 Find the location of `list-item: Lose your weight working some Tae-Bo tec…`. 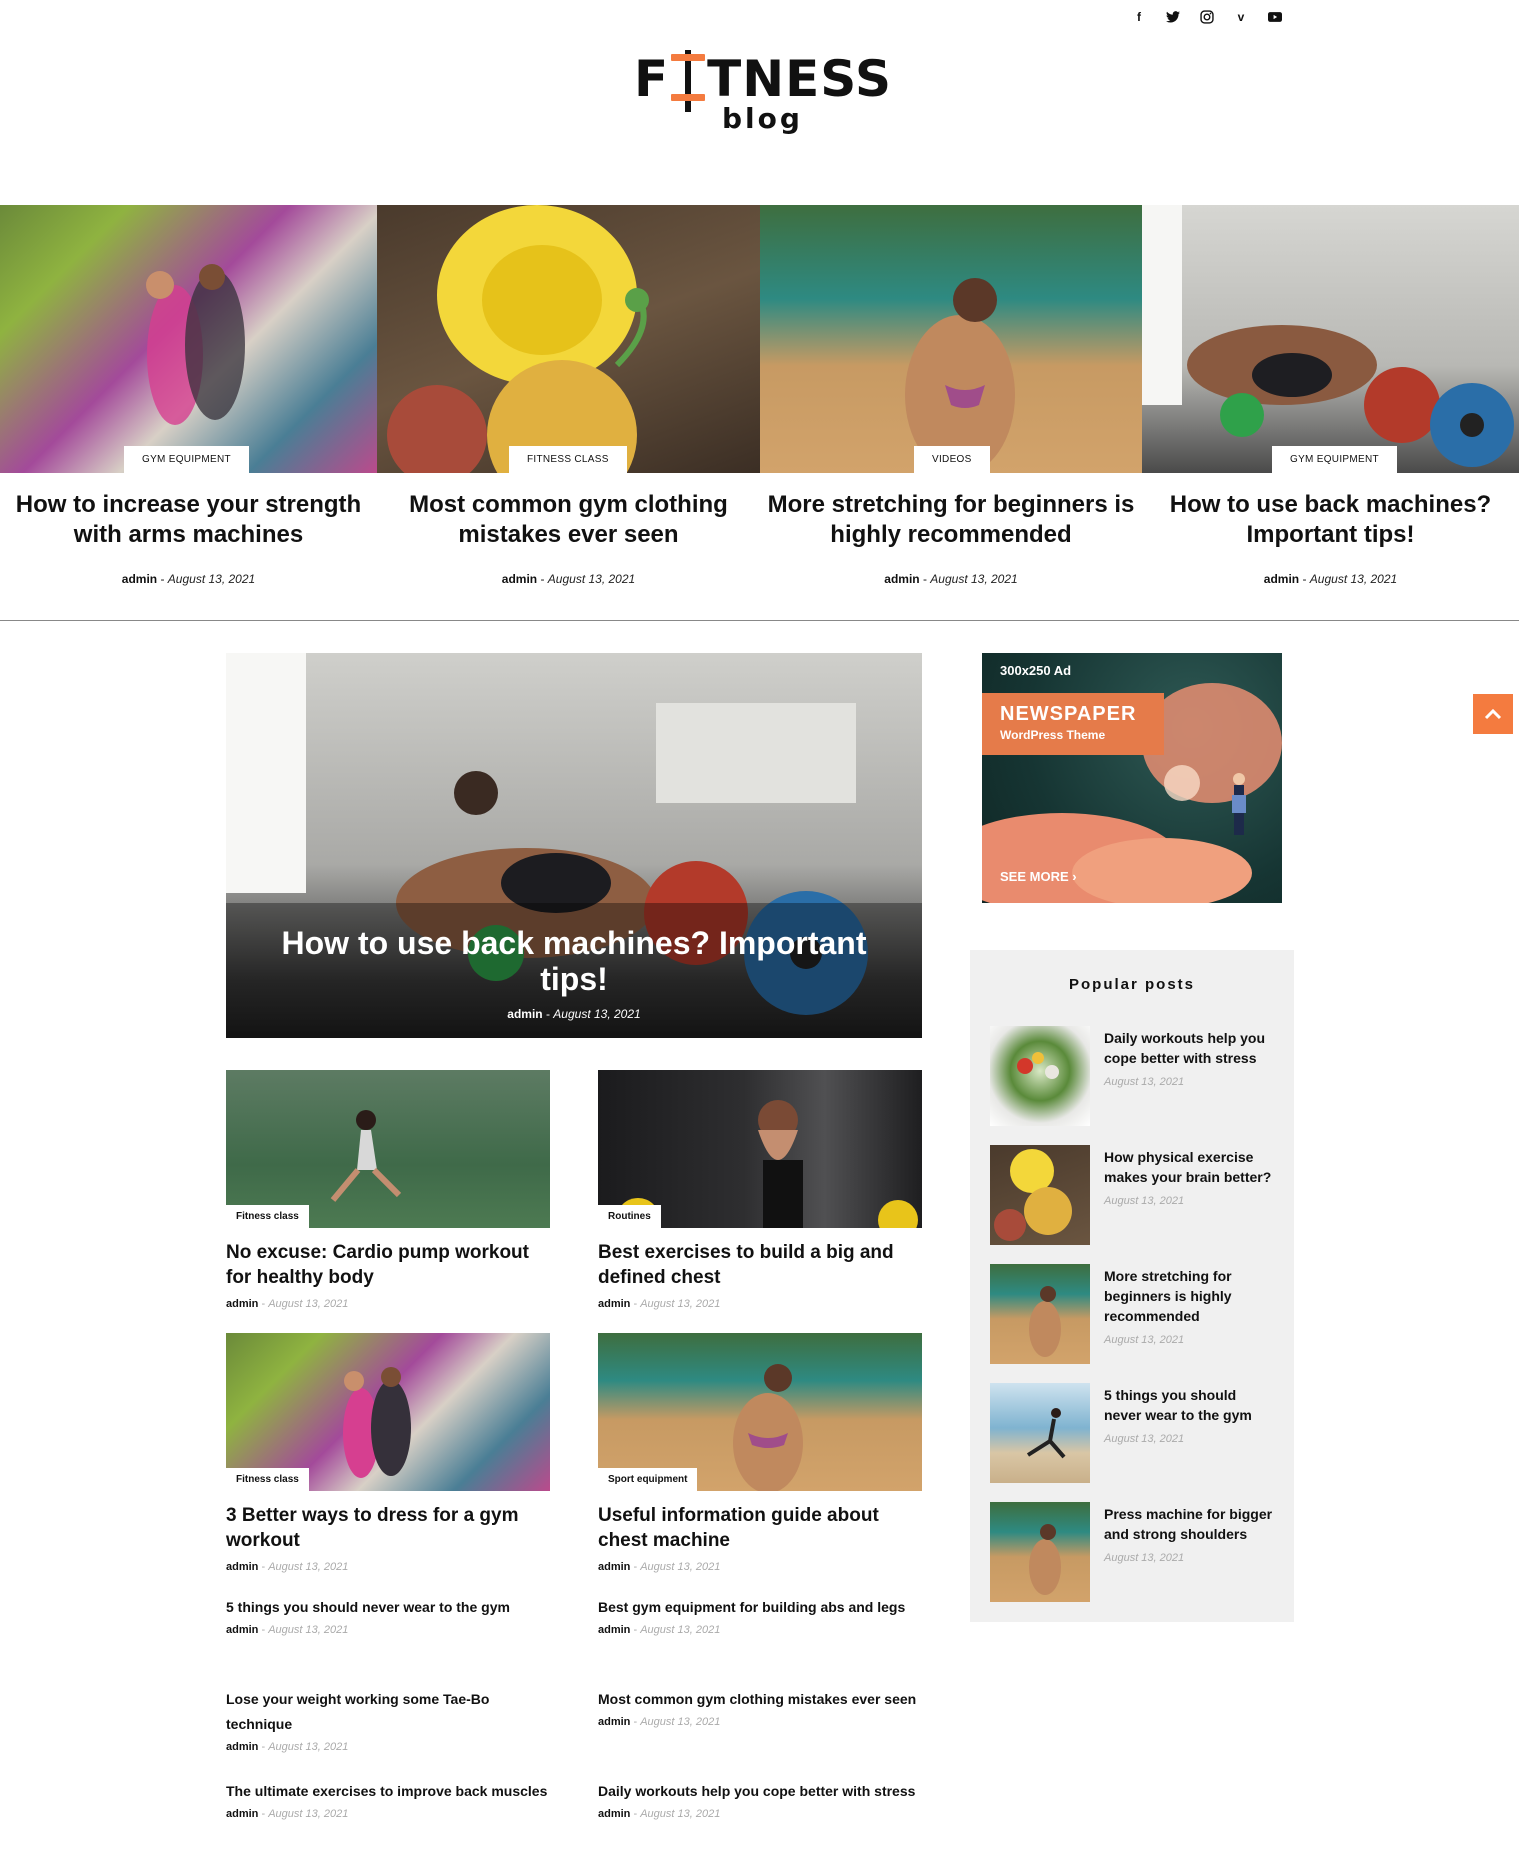

list-item: Lose your weight working some Tae-Bo tec… is located at coordinates (388, 1720).